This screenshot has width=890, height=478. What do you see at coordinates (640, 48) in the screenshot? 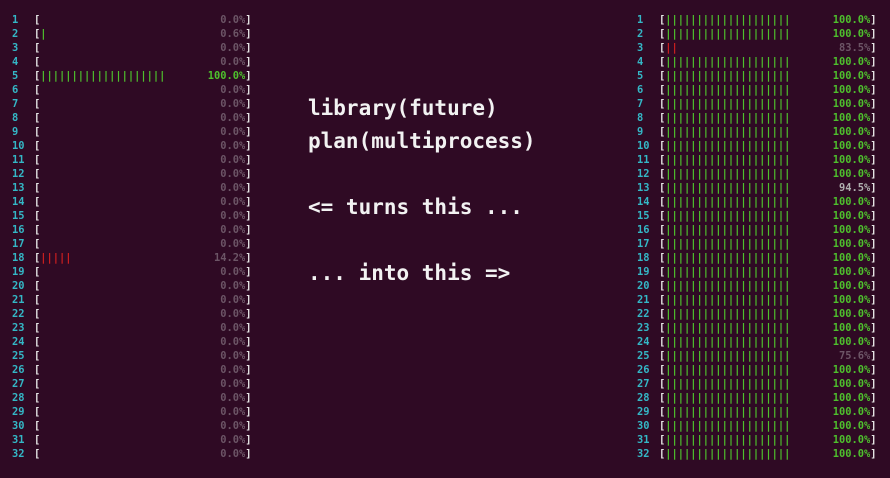
I see `cpu-number: 3` at bounding box center [640, 48].